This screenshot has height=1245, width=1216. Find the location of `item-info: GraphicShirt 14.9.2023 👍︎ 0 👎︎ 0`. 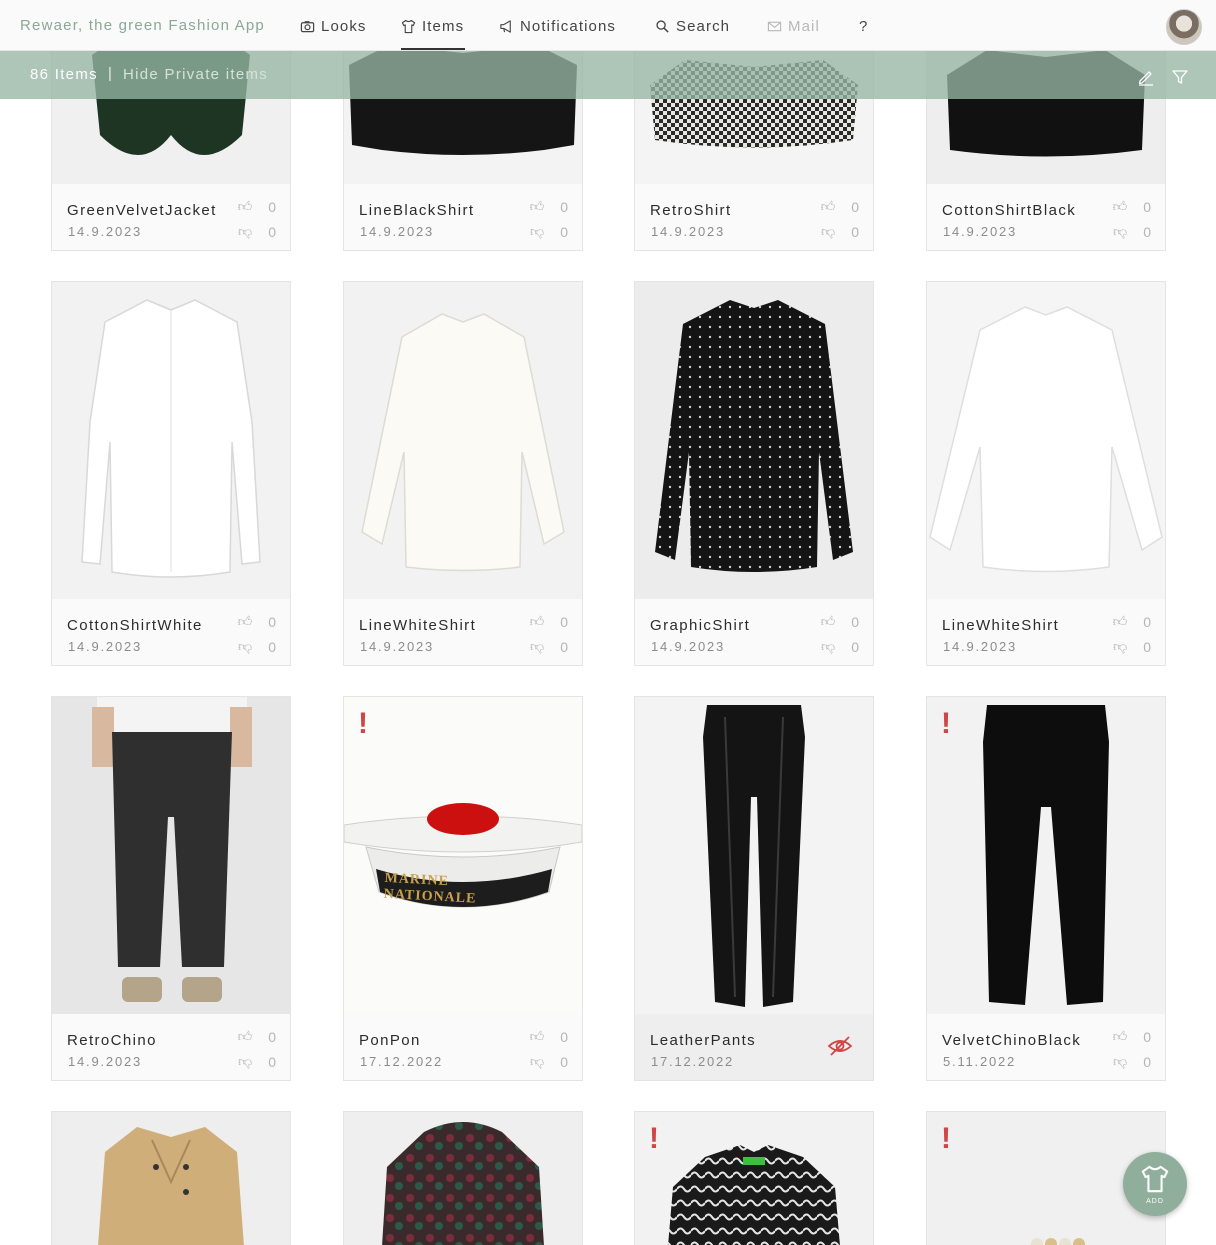

item-info: GraphicShirt 14.9.2023 👍︎ 0 👎︎ 0 is located at coordinates (754, 632).